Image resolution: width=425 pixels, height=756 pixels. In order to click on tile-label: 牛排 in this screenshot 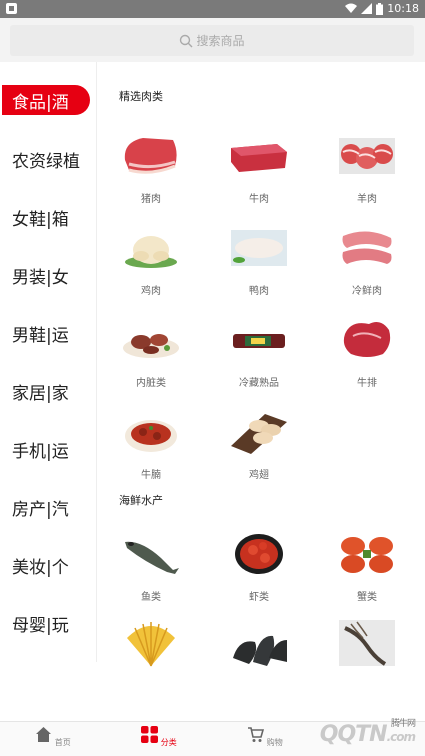, I will do `click(367, 383)`.